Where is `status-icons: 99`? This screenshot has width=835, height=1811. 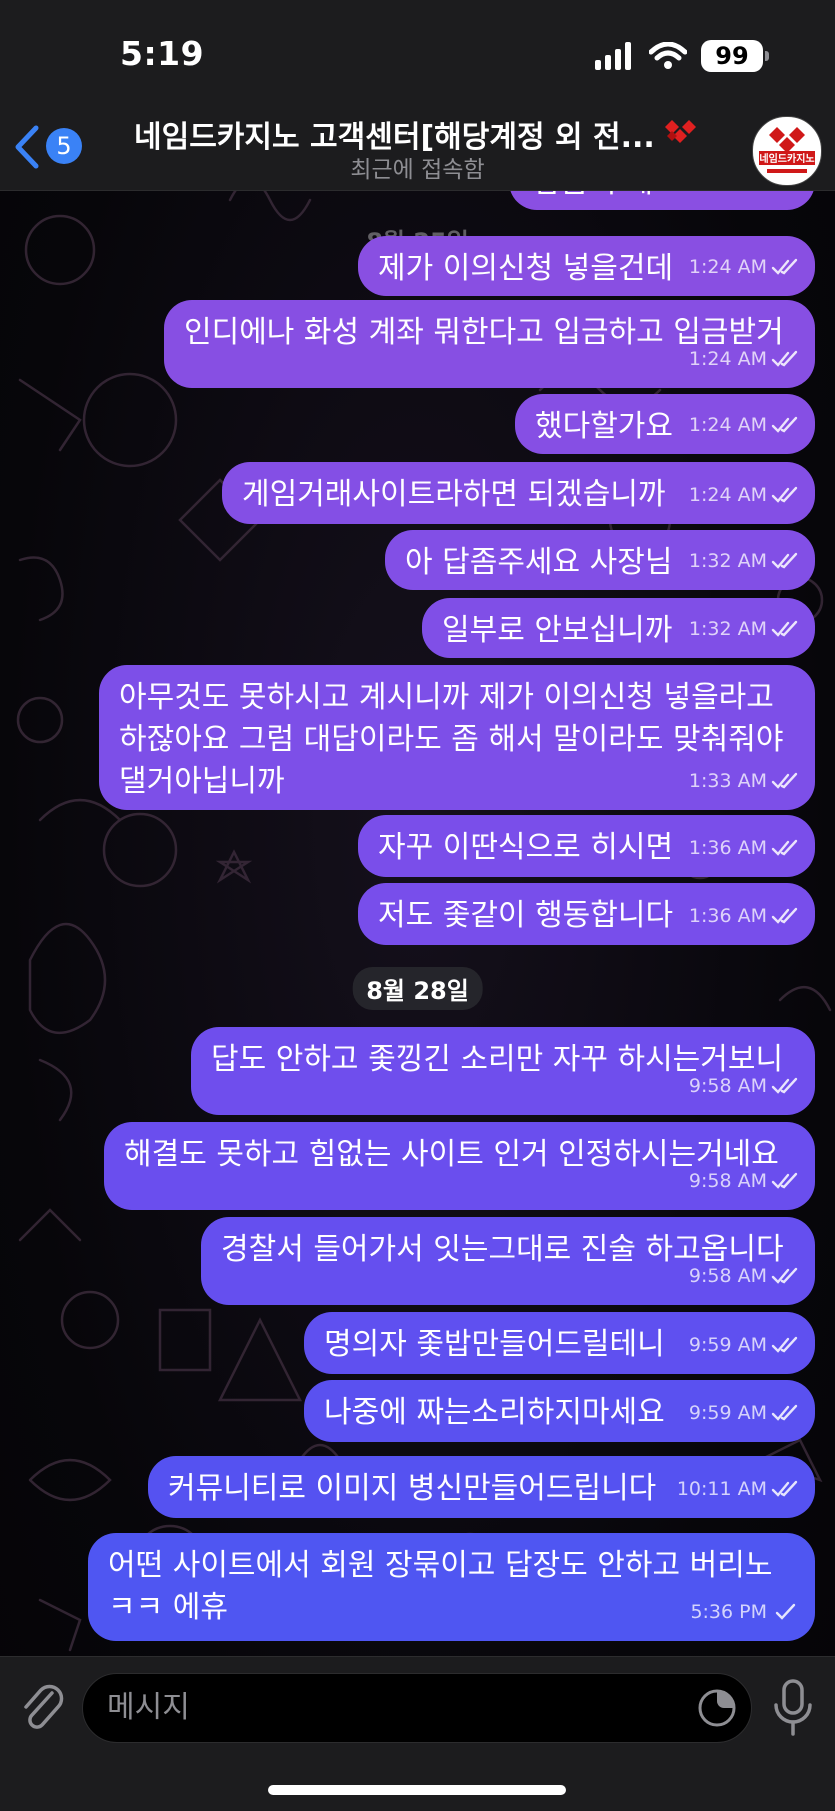 status-icons: 99 is located at coordinates (682, 56).